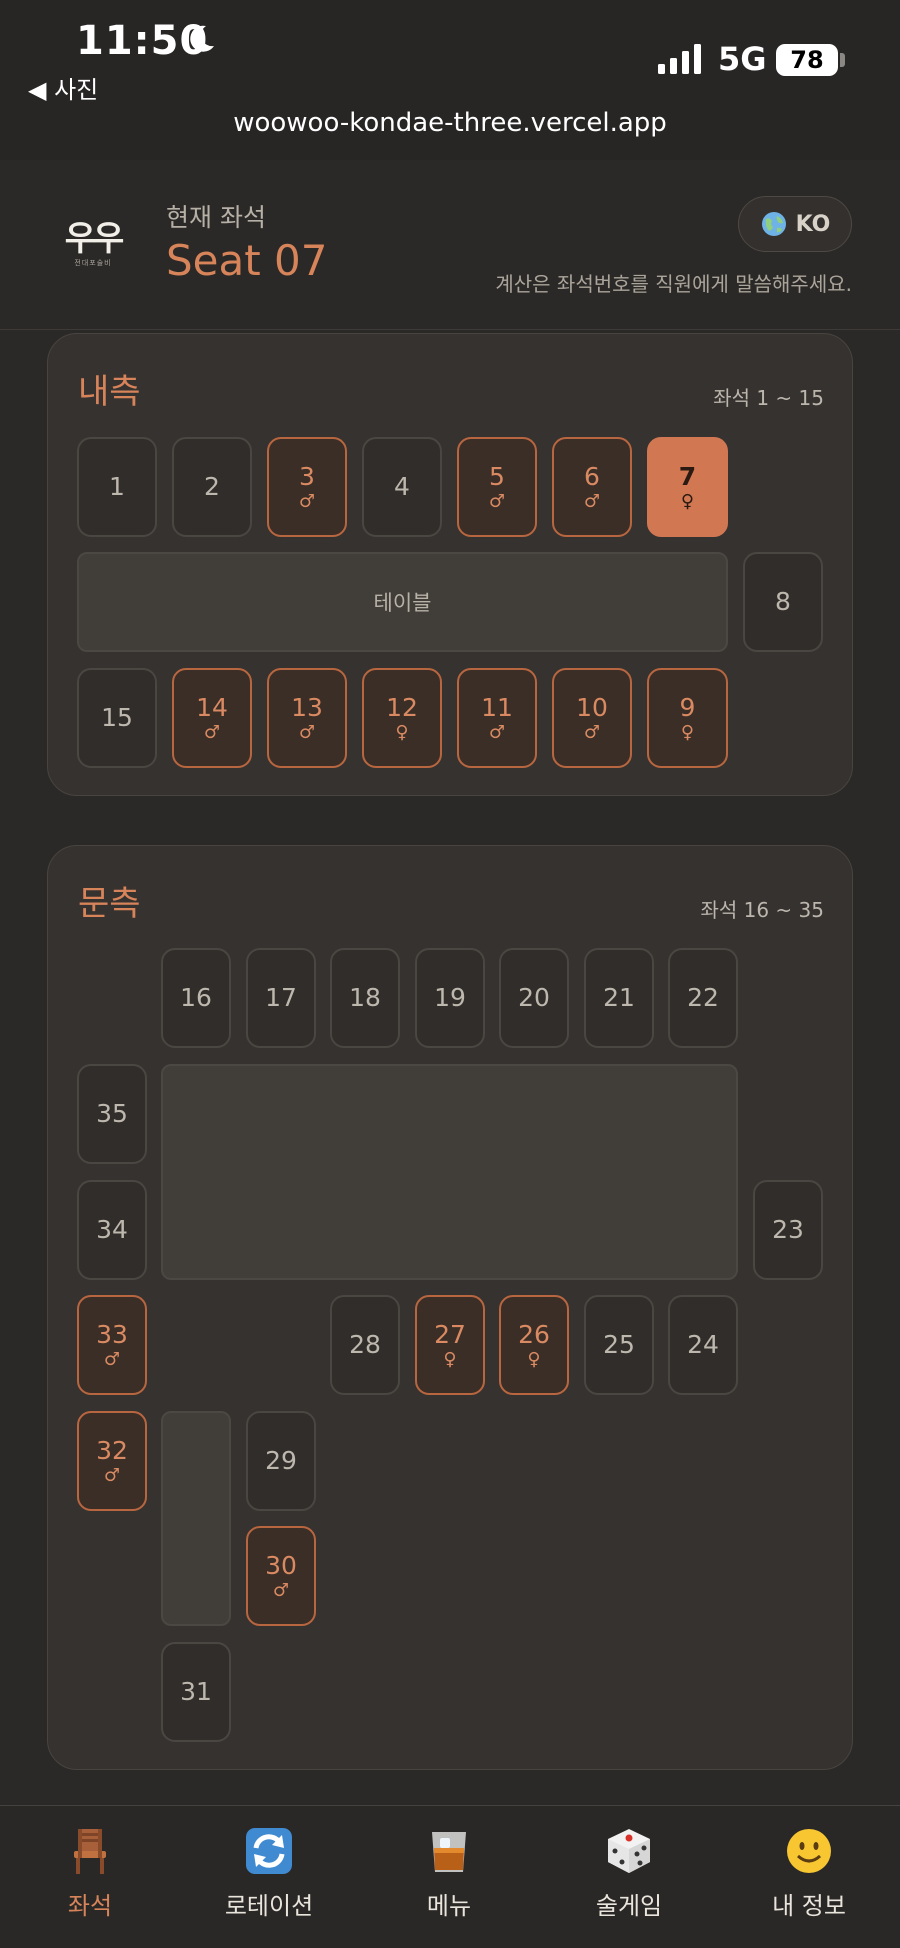 This screenshot has height=1948, width=900. What do you see at coordinates (742, 59) in the screenshot?
I see `network-type: 5G` at bounding box center [742, 59].